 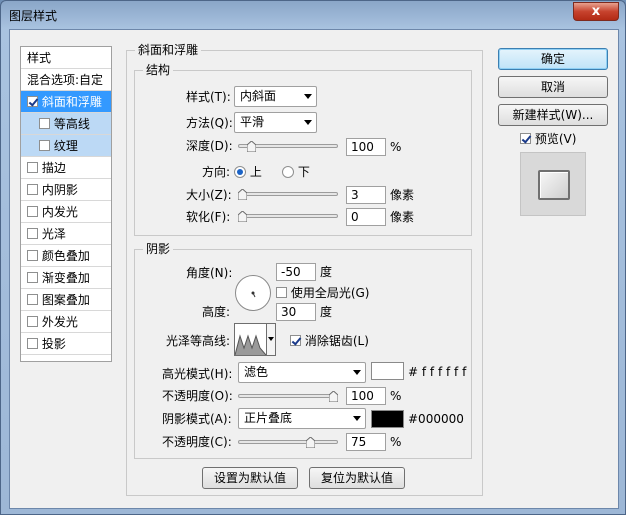 What do you see at coordinates (59, 190) in the screenshot?
I see `style-list-item-label: 内阴影` at bounding box center [59, 190].